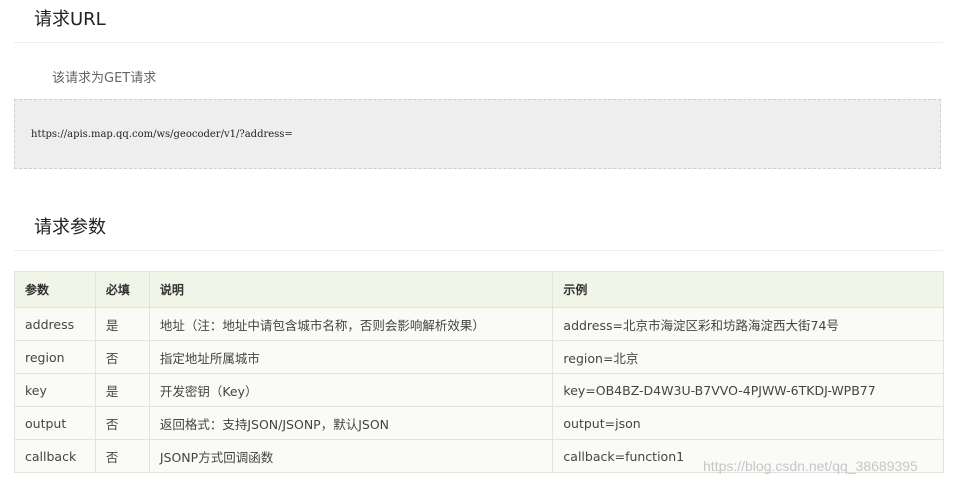  I want to click on param-name: output, so click(55, 423).